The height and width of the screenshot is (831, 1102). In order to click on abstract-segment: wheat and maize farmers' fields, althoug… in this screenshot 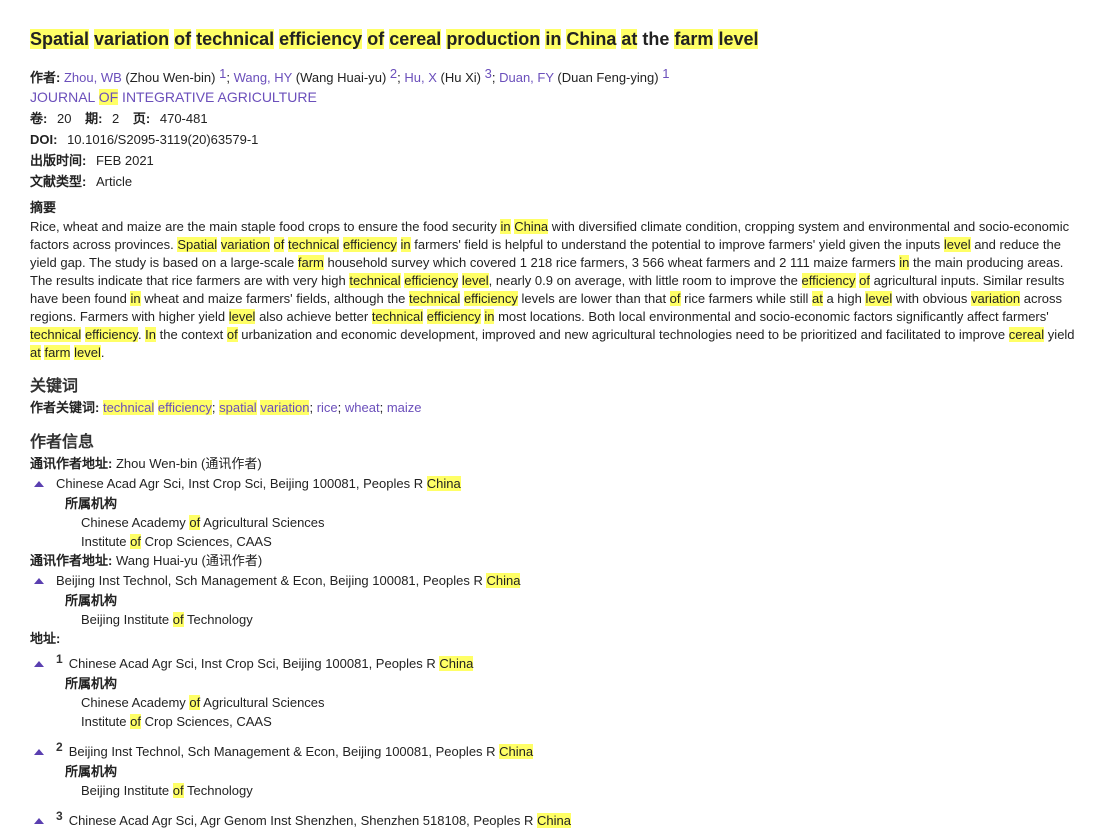, I will do `click(275, 298)`.